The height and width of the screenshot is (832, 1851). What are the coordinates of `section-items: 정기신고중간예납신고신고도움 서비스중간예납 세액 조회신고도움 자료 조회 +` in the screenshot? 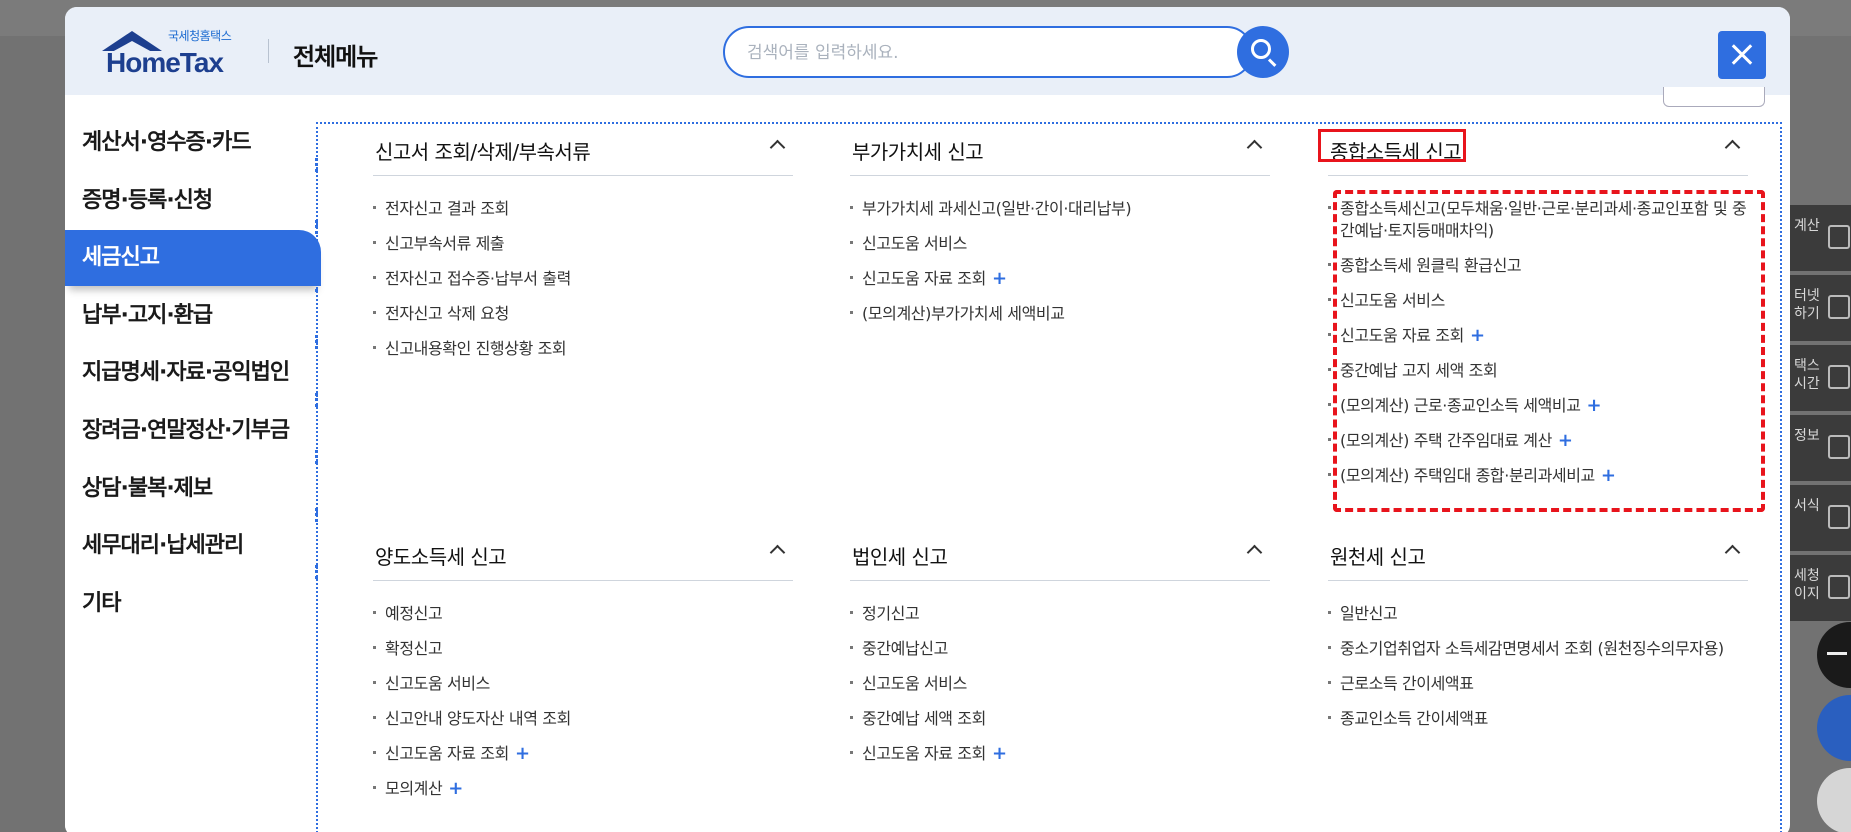 It's located at (1060, 684).